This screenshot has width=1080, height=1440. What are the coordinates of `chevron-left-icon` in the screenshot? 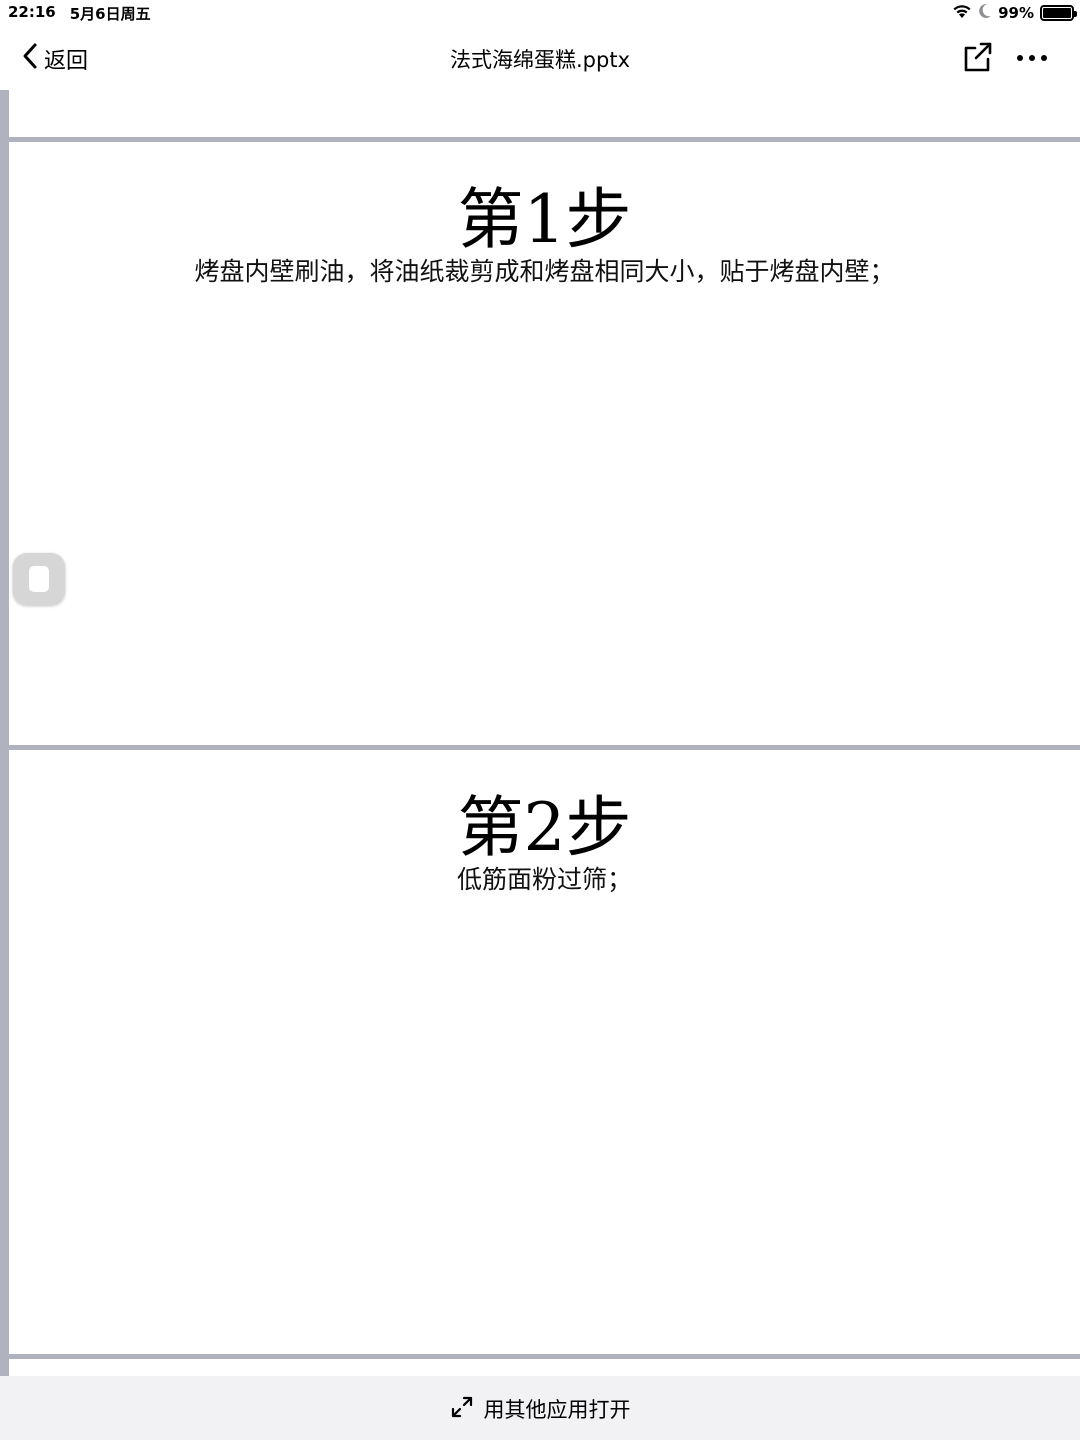 It's located at (30, 59).